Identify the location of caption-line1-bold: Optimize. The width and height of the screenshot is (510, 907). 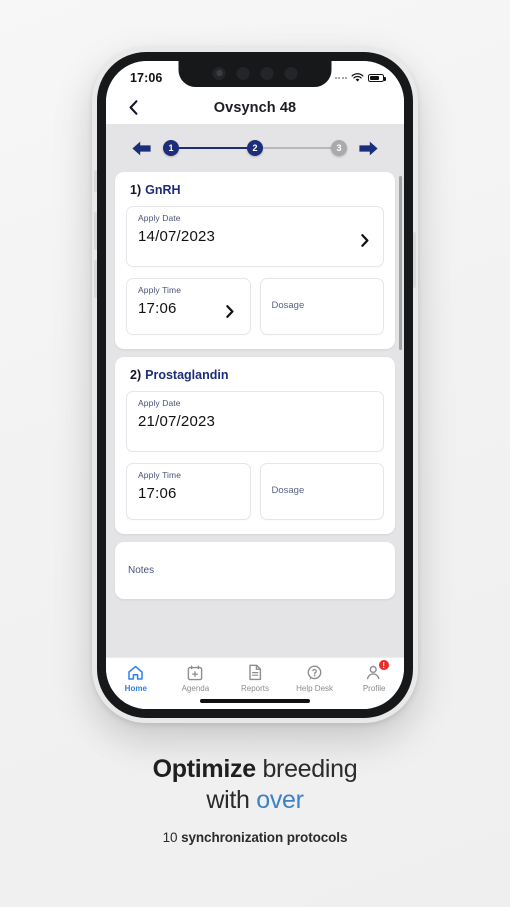
(204, 769).